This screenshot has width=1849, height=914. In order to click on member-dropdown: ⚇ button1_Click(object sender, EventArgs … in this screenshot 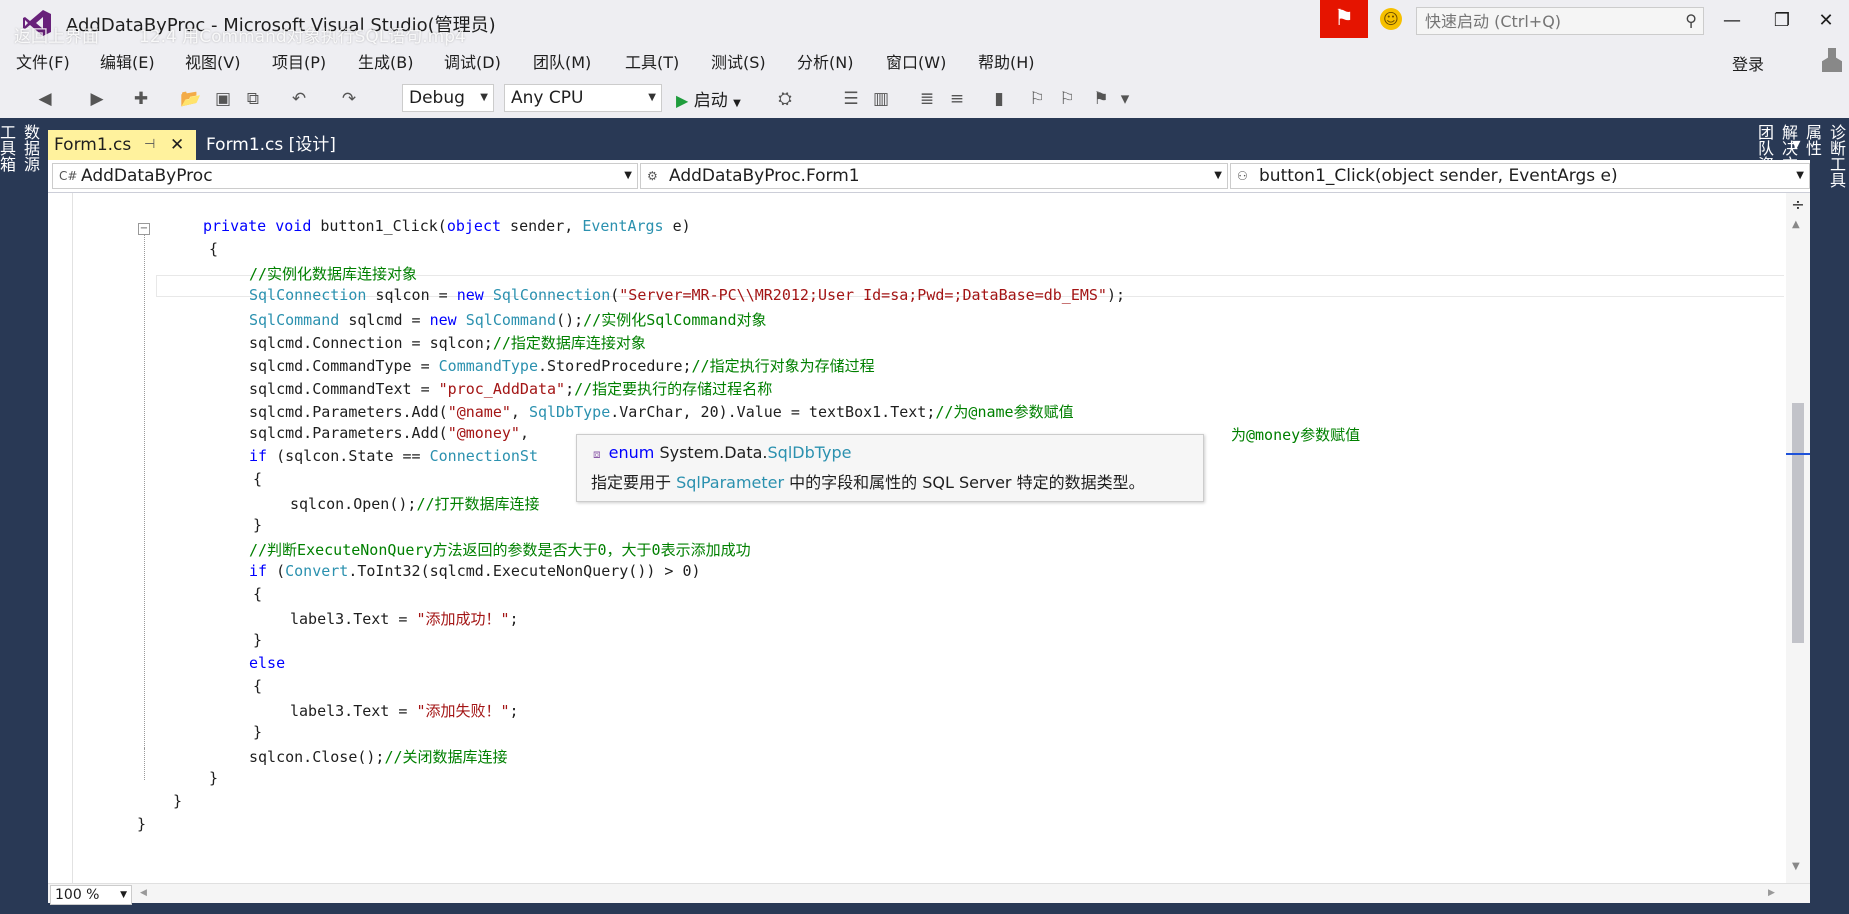, I will do `click(1520, 176)`.